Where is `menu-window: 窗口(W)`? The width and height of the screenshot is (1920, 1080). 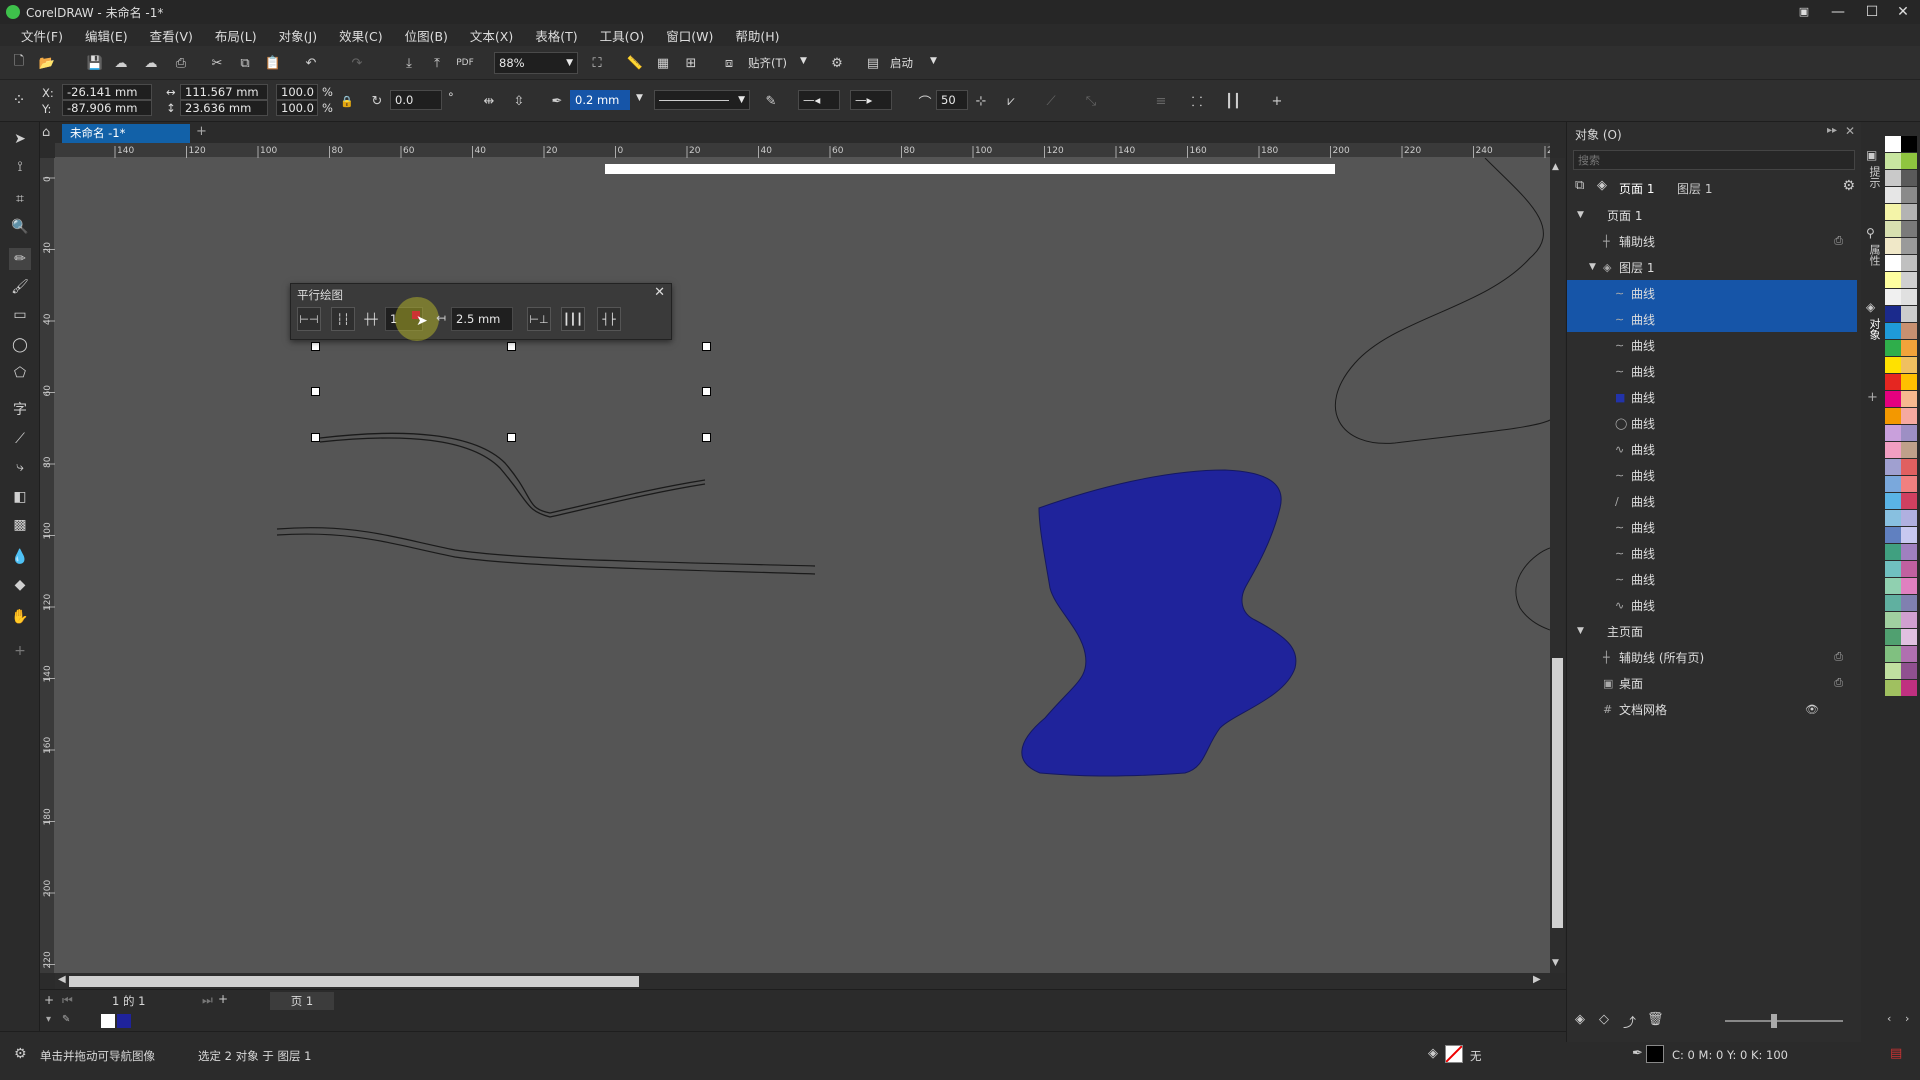 menu-window: 窗口(W) is located at coordinates (689, 35).